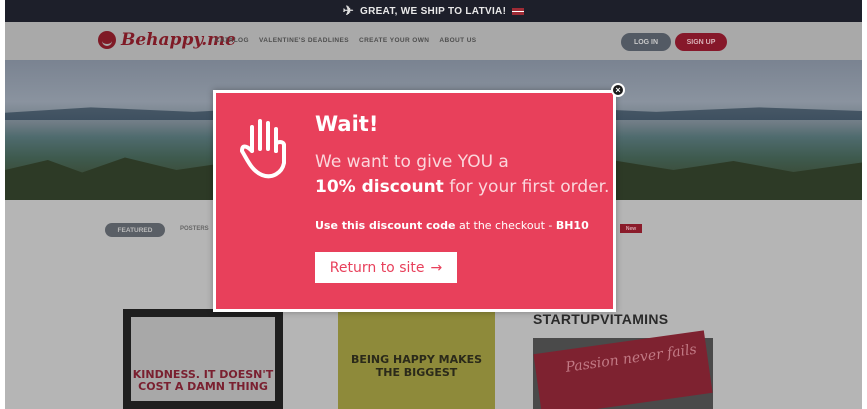  I want to click on poster-passion: Passion never fails, so click(623, 369).